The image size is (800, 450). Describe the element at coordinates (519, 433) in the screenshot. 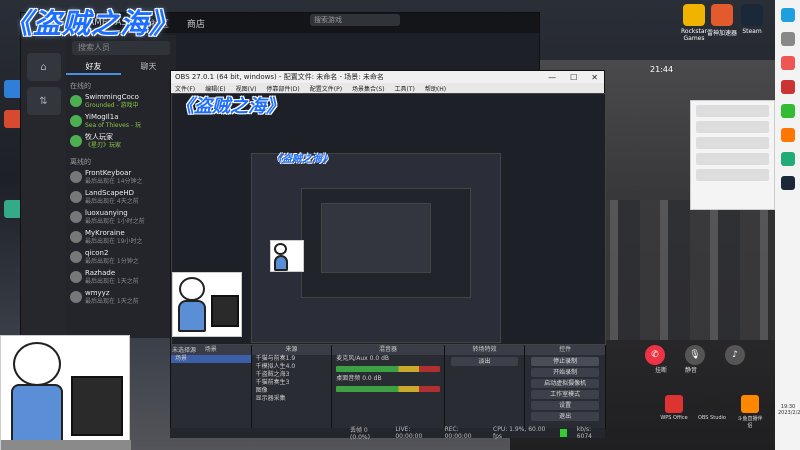

I see `status-cpu: CPU: 1.9%, 60.00 fps` at that location.